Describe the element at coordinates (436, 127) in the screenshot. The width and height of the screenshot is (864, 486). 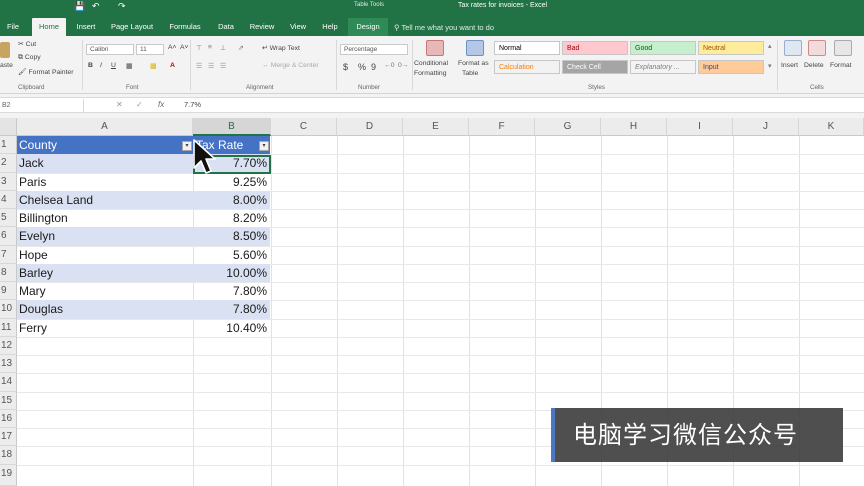
I see `column-header-e: E` at that location.